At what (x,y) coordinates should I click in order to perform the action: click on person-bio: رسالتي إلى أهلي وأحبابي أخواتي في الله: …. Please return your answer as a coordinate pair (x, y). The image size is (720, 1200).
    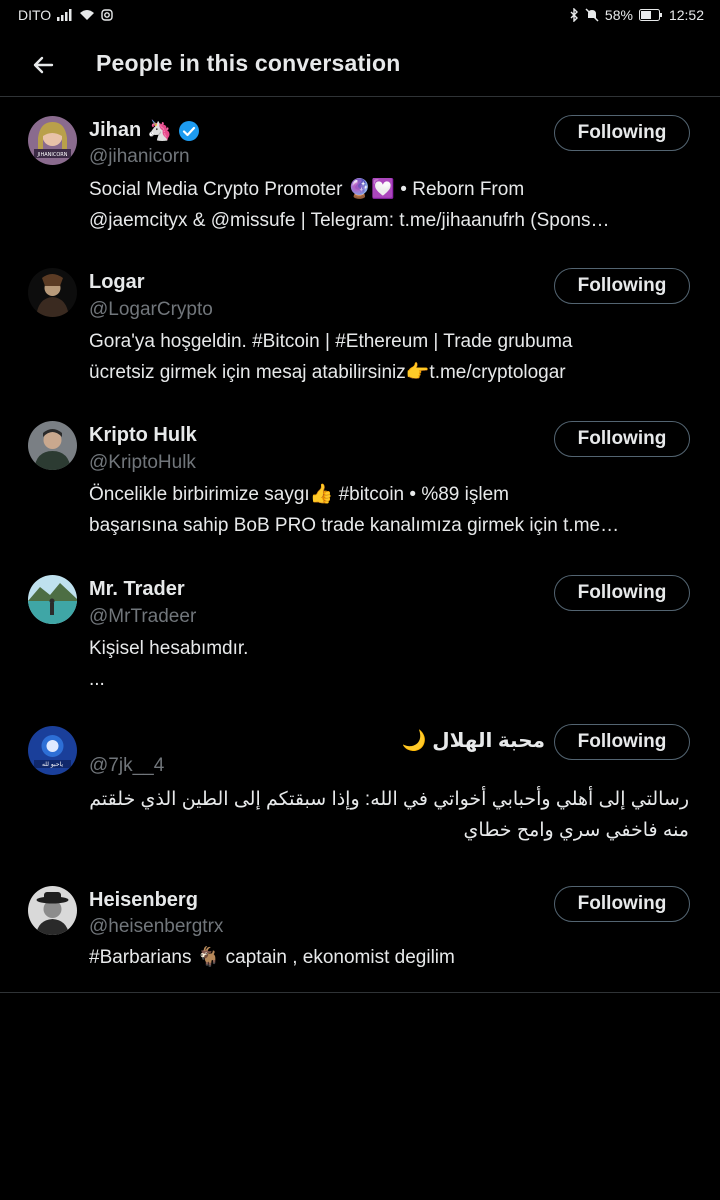
    Looking at the image, I should click on (389, 815).